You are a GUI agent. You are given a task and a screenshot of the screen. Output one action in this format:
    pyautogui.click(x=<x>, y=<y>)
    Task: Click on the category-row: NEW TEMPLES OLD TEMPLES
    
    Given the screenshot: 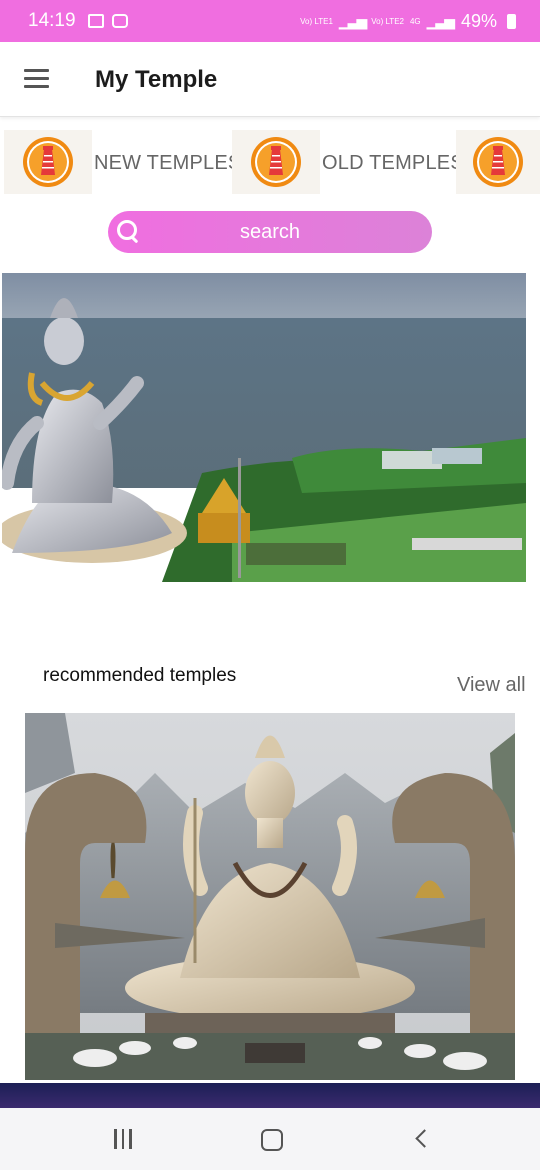 What is the action you would take?
    pyautogui.click(x=270, y=163)
    